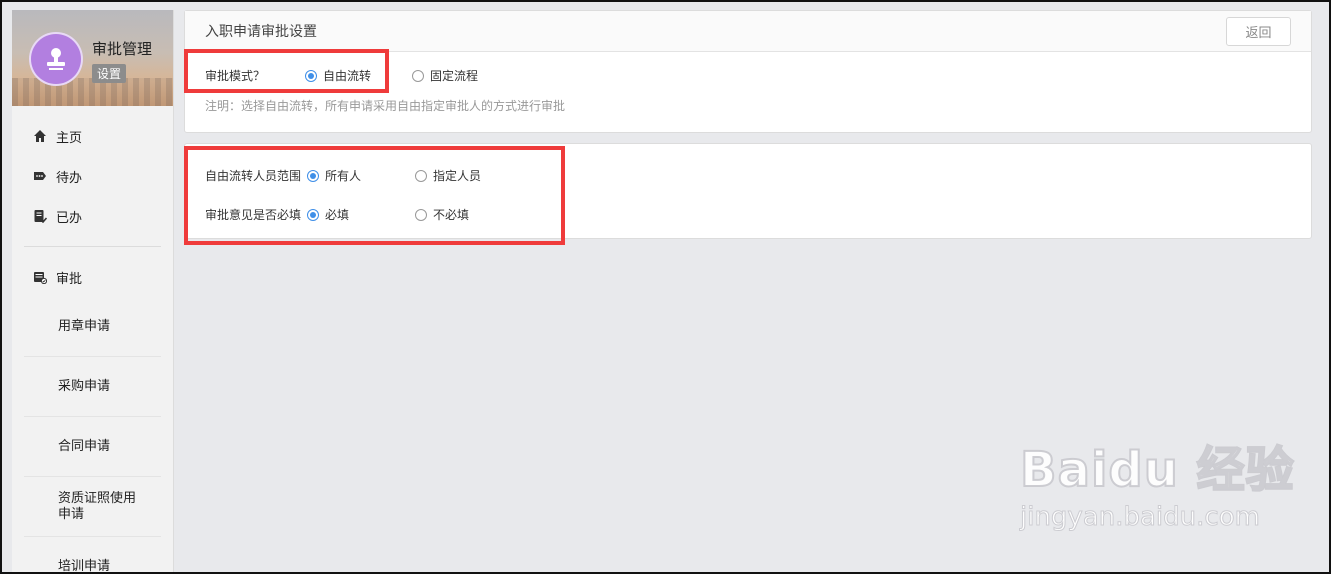 The height and width of the screenshot is (574, 1331). I want to click on sidebar-item-label: 已办, so click(69, 218).